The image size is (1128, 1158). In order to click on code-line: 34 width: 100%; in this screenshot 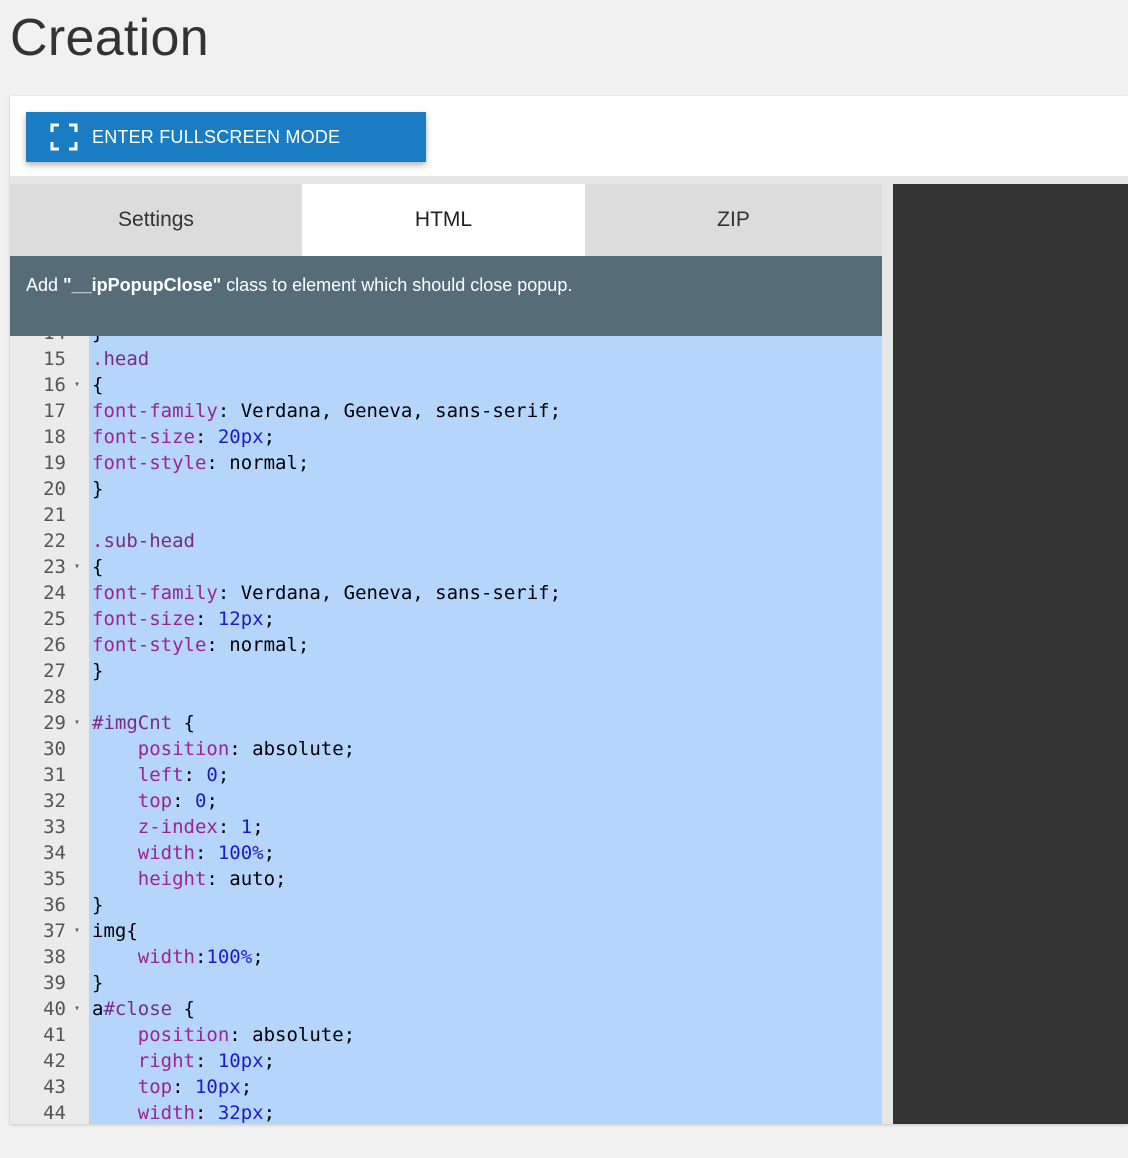, I will do `click(446, 853)`.